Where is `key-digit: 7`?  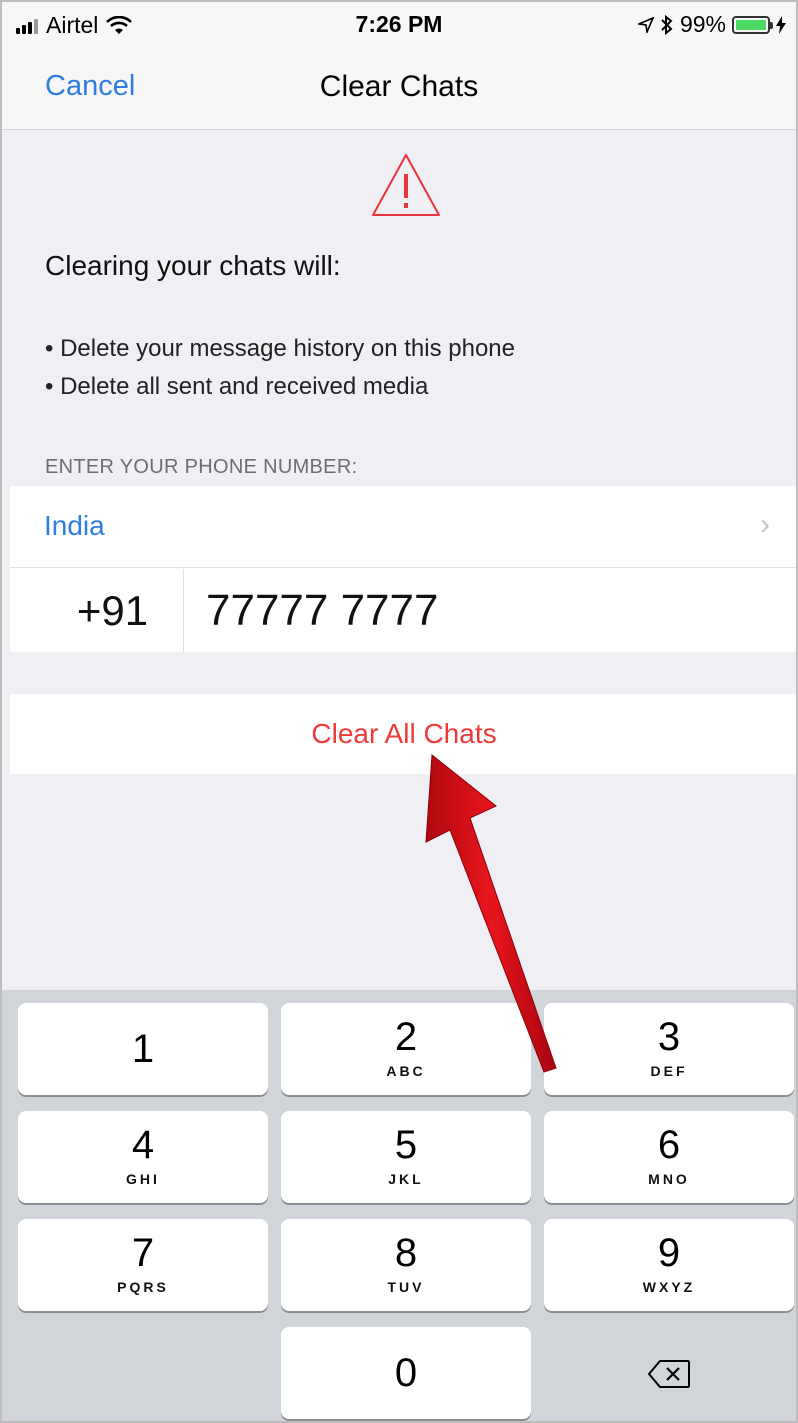
key-digit: 7 is located at coordinates (143, 1253).